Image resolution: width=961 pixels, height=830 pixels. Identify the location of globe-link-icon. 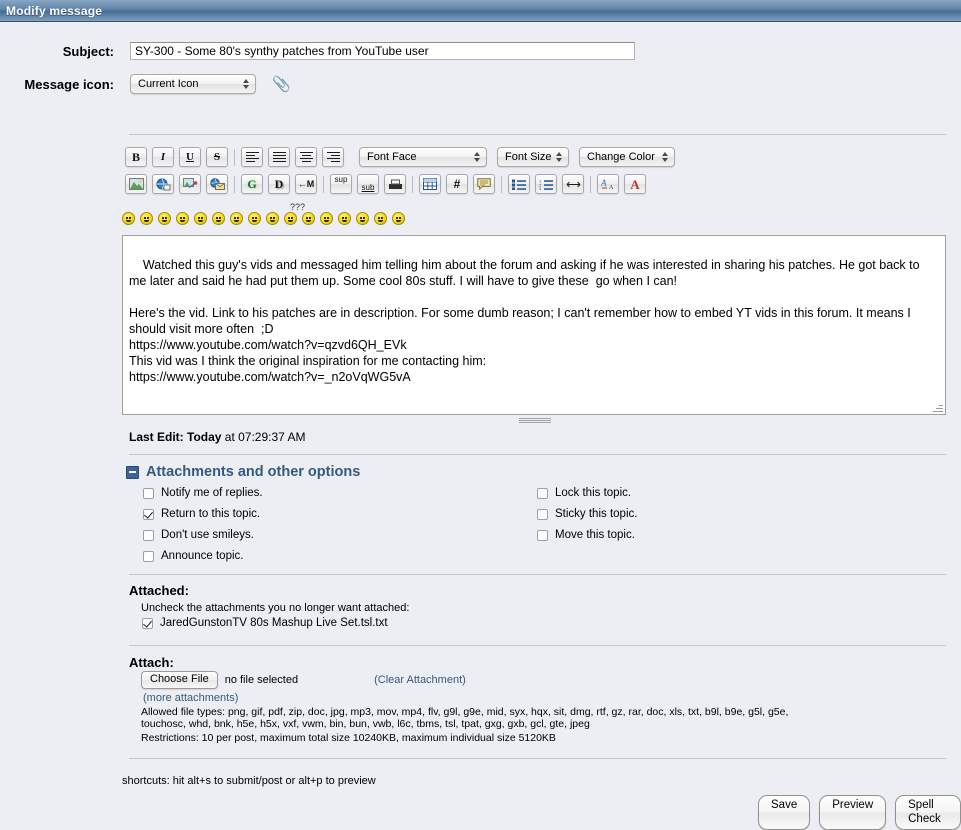
(163, 184).